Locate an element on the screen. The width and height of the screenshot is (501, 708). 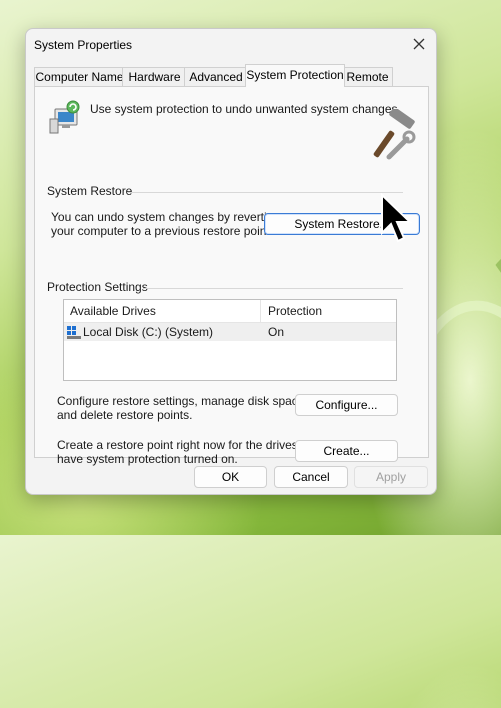
system-protection-icon is located at coordinates (64, 117).